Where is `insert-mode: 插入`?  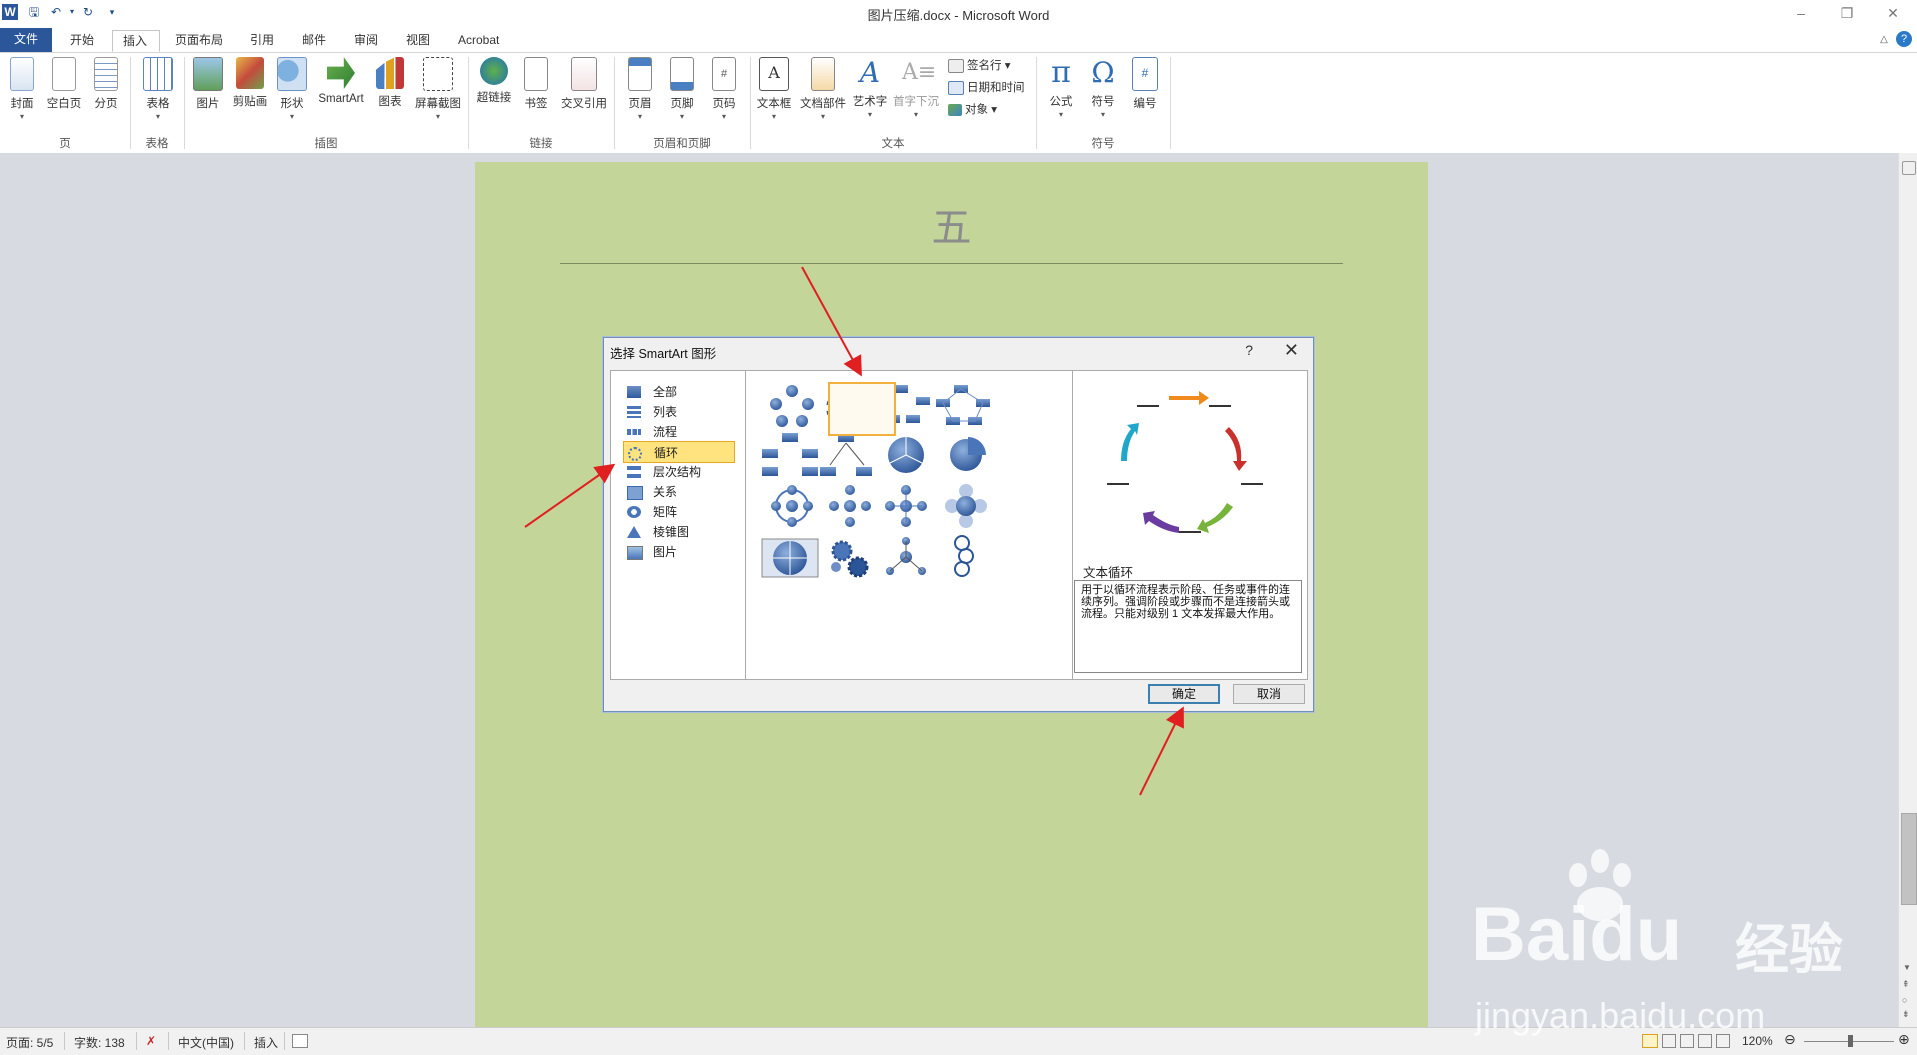 insert-mode: 插入 is located at coordinates (266, 1042).